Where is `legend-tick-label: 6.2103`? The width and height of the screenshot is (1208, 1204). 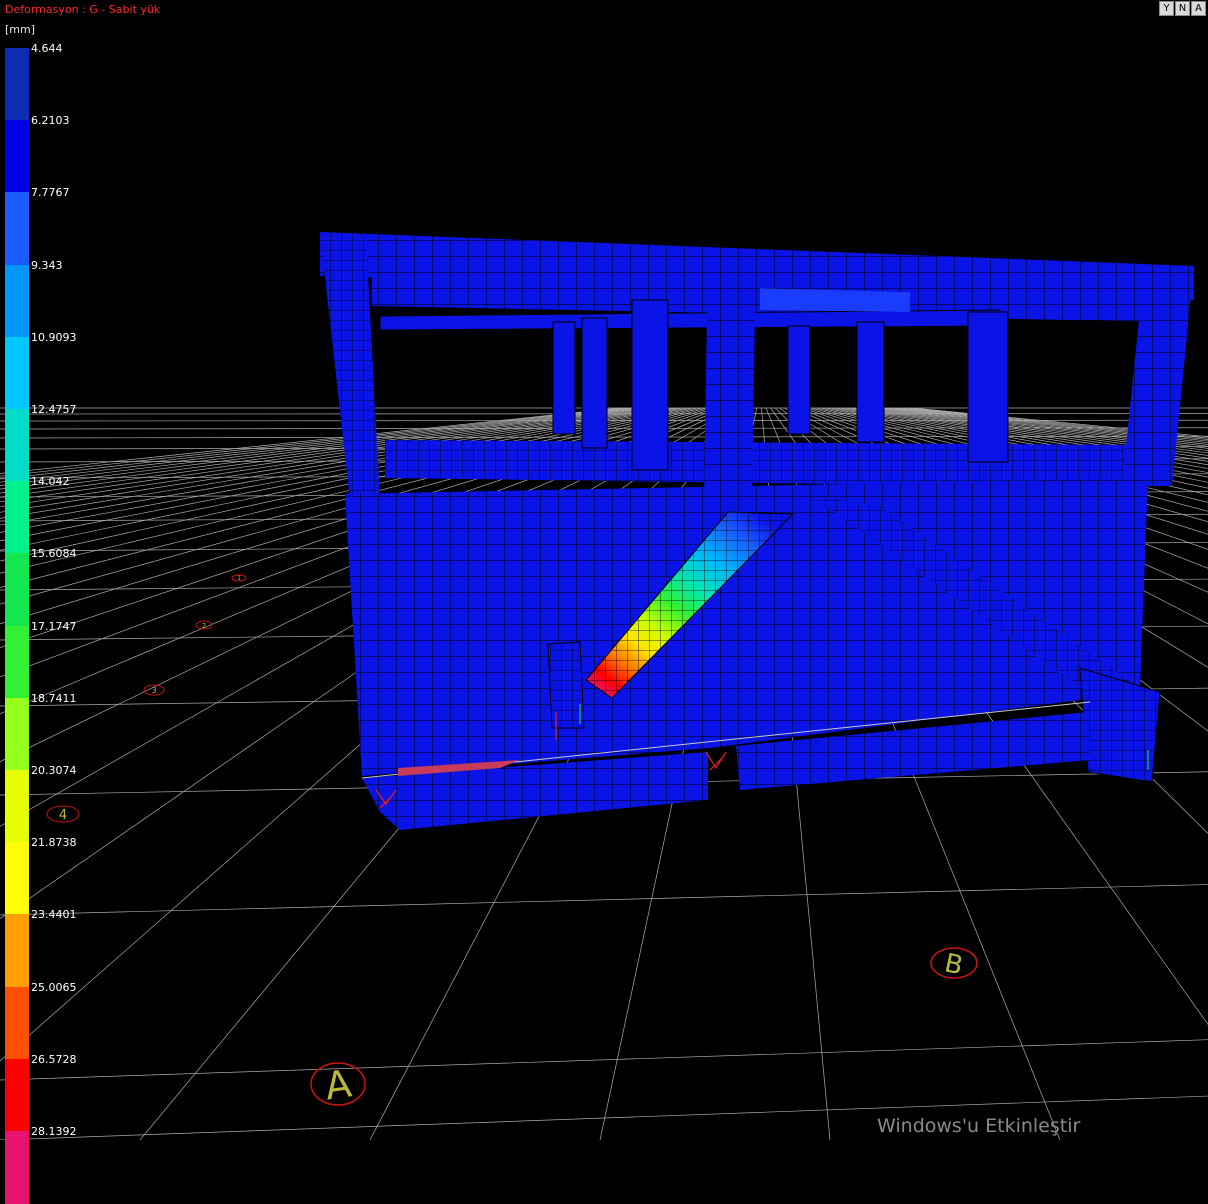
legend-tick-label: 6.2103 is located at coordinates (50, 121).